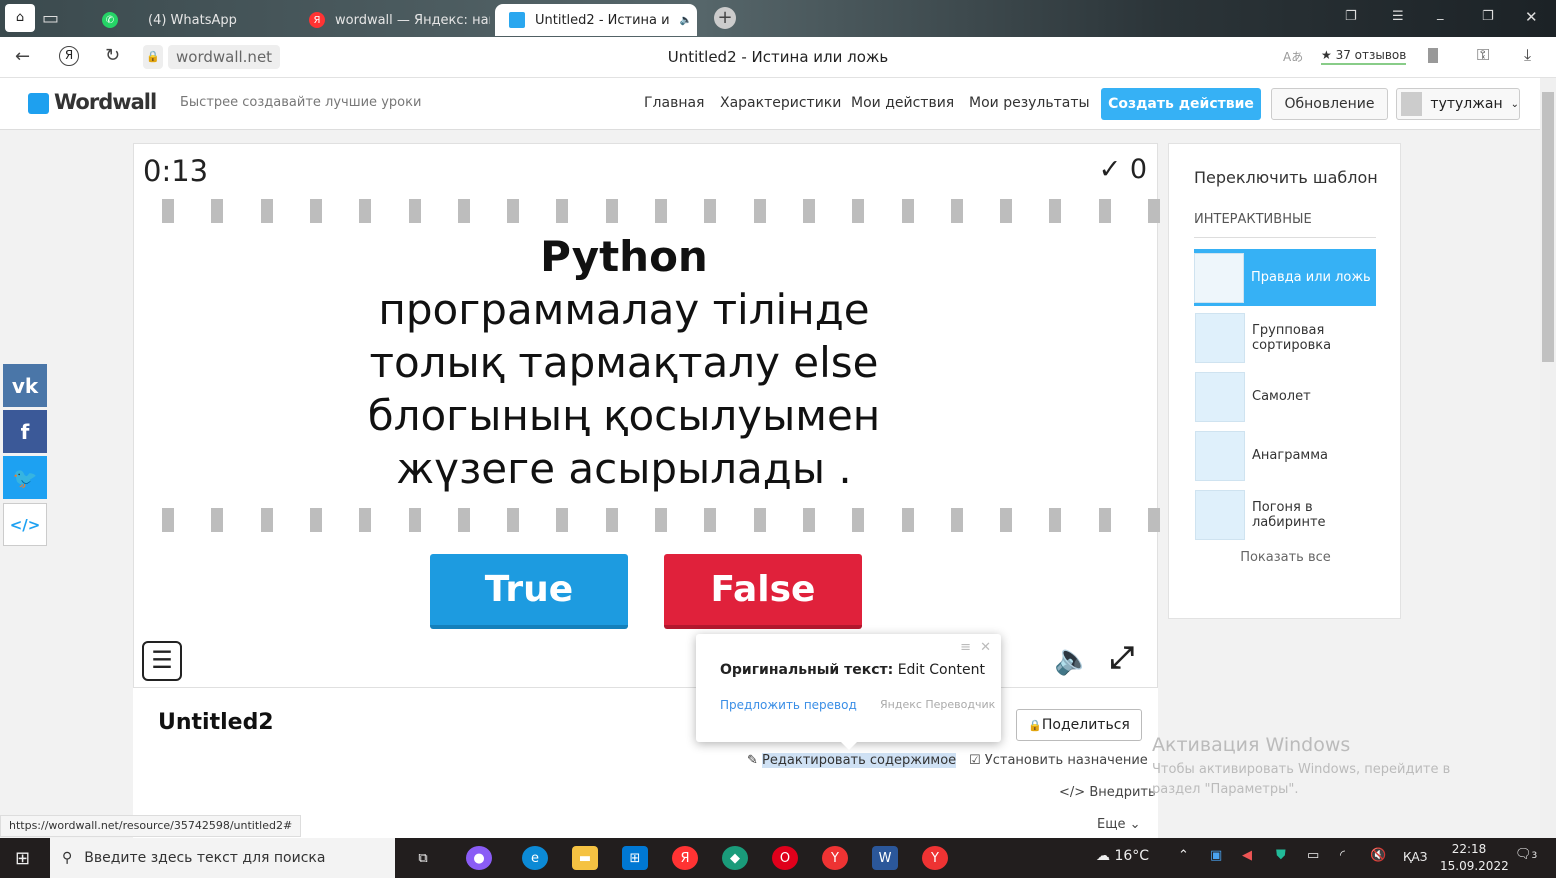 The width and height of the screenshot is (1556, 878). Describe the element at coordinates (1183, 855) in the screenshot. I see `chevron-up-icon: ⌃` at that location.